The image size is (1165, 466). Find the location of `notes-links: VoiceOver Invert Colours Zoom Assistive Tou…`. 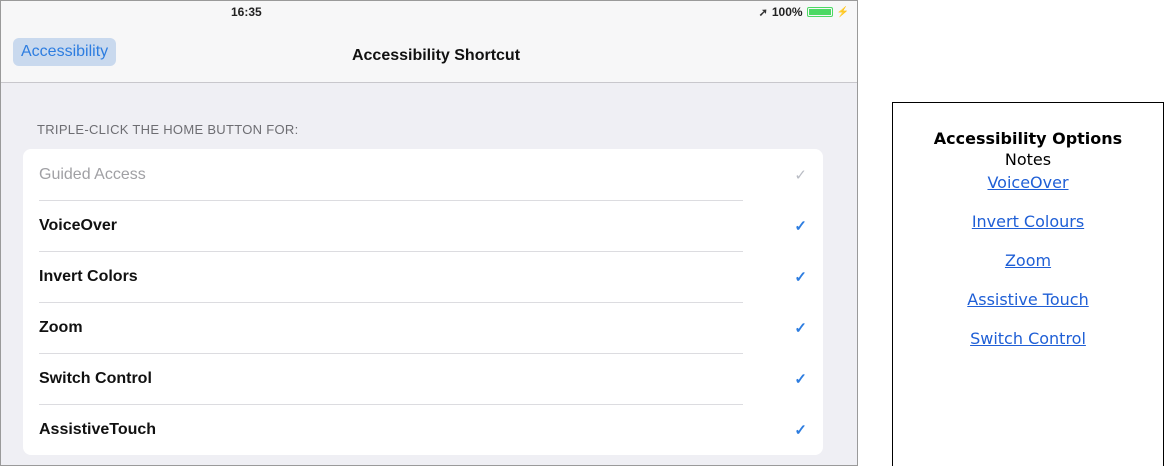

notes-links: VoiceOver Invert Colours Zoom Assistive Tou… is located at coordinates (1028, 261).